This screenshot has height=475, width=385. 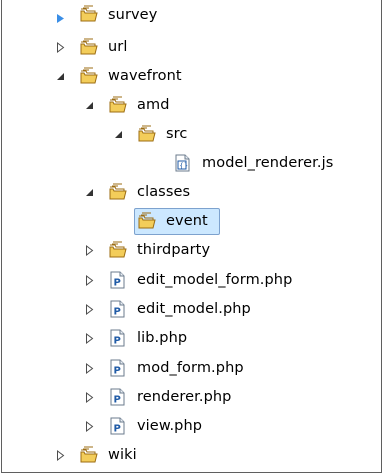 I want to click on tree-item-event: event, so click(x=185, y=221).